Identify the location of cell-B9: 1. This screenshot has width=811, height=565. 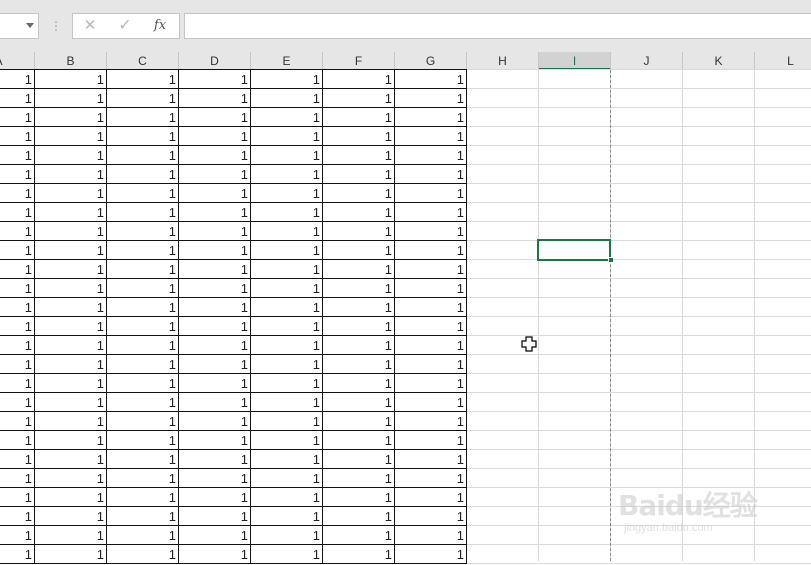
(70, 231).